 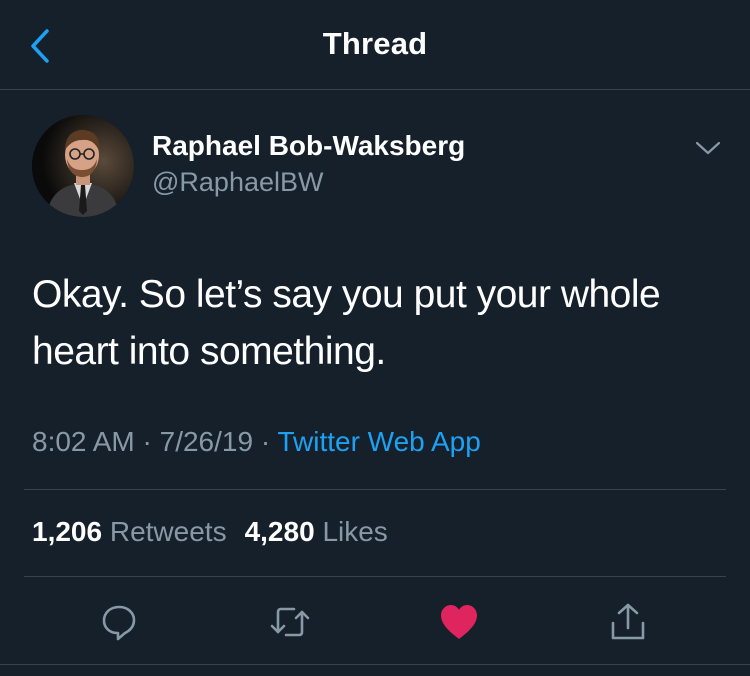 I want to click on retweet-button, so click(x=290, y=622).